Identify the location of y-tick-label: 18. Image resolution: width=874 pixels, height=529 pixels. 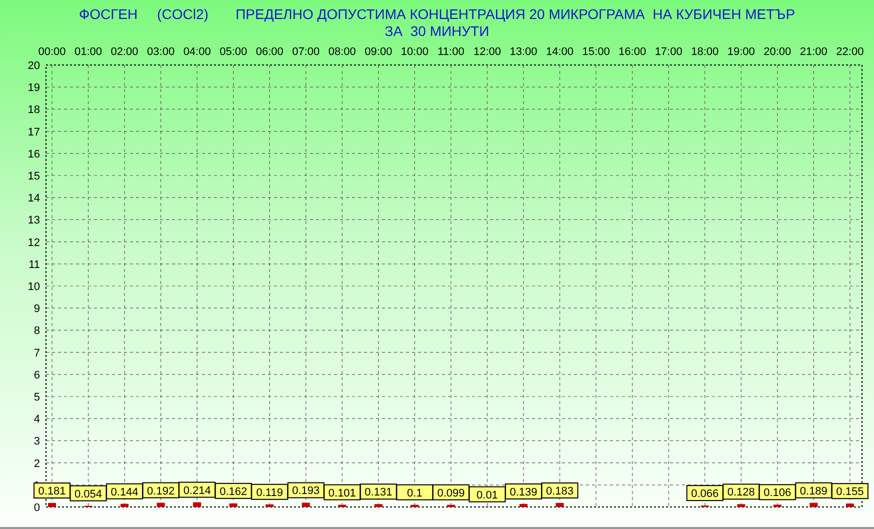
(34, 110).